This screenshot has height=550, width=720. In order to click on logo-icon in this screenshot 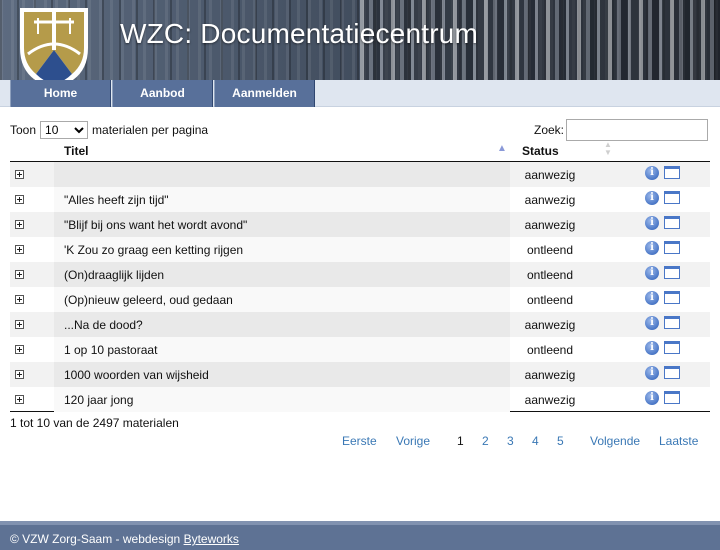, I will do `click(54, 44)`.